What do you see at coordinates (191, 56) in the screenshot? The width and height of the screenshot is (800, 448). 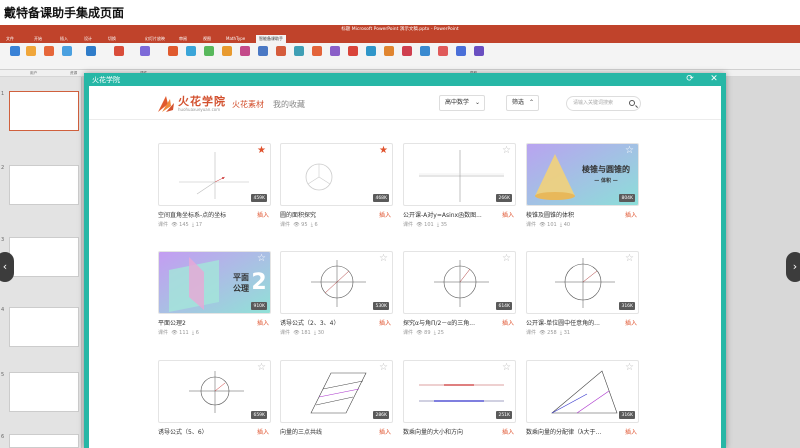 I see `ribbon-button-t5` at bounding box center [191, 56].